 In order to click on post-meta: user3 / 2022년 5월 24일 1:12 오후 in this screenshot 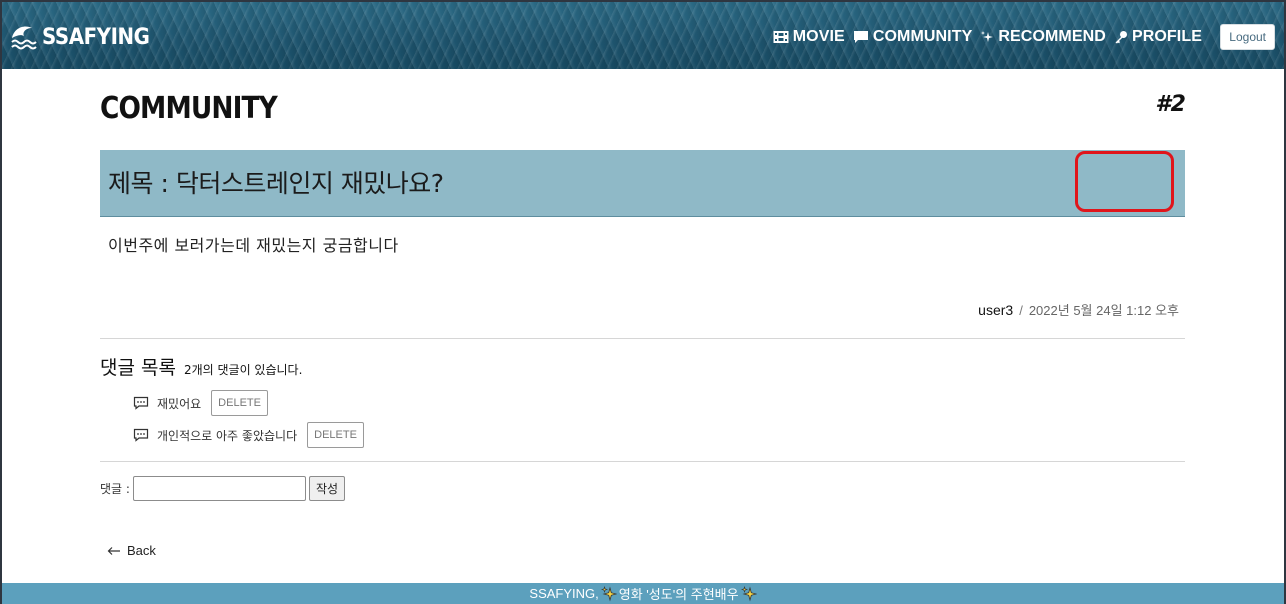, I will do `click(1078, 309)`.